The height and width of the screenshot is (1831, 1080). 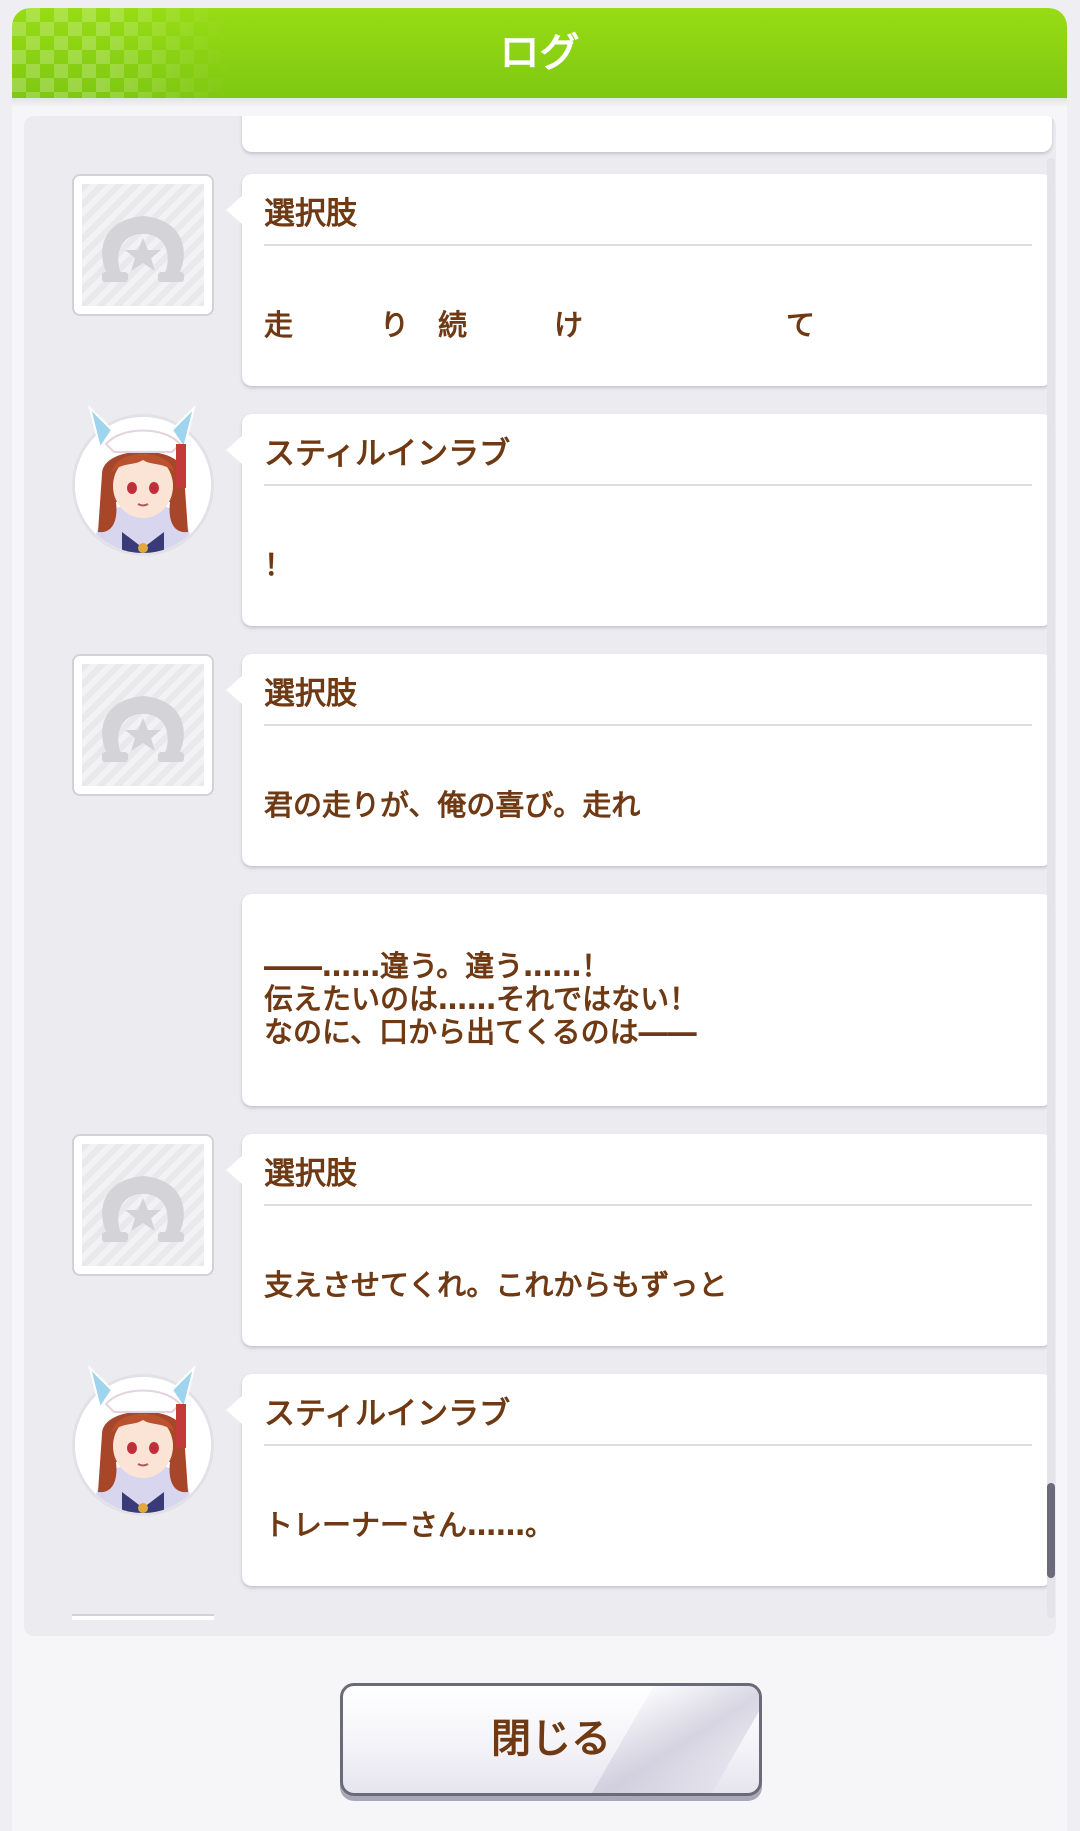 I want to click on close-button-label: 閉じる, so click(x=551, y=1739).